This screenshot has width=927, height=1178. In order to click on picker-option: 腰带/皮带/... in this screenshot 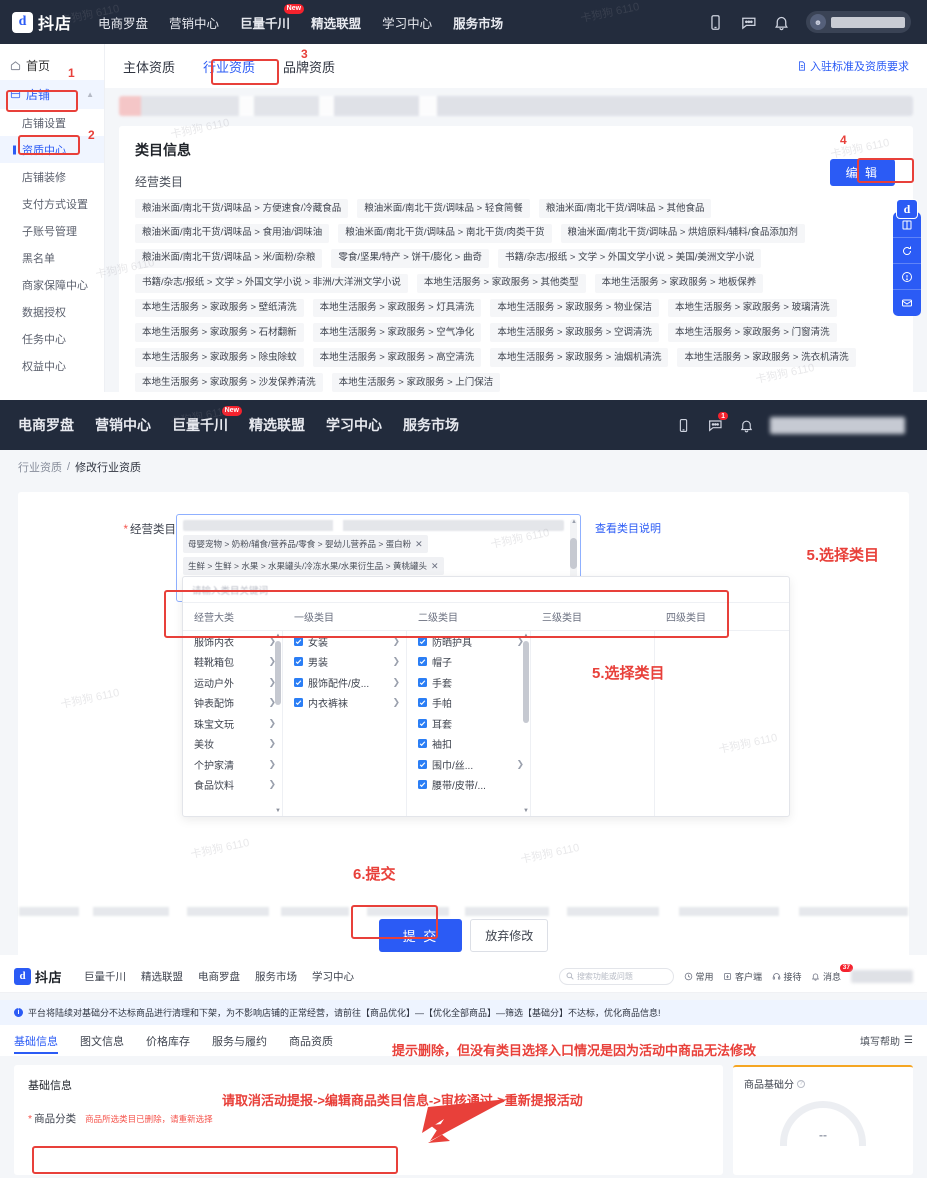, I will do `click(468, 785)`.